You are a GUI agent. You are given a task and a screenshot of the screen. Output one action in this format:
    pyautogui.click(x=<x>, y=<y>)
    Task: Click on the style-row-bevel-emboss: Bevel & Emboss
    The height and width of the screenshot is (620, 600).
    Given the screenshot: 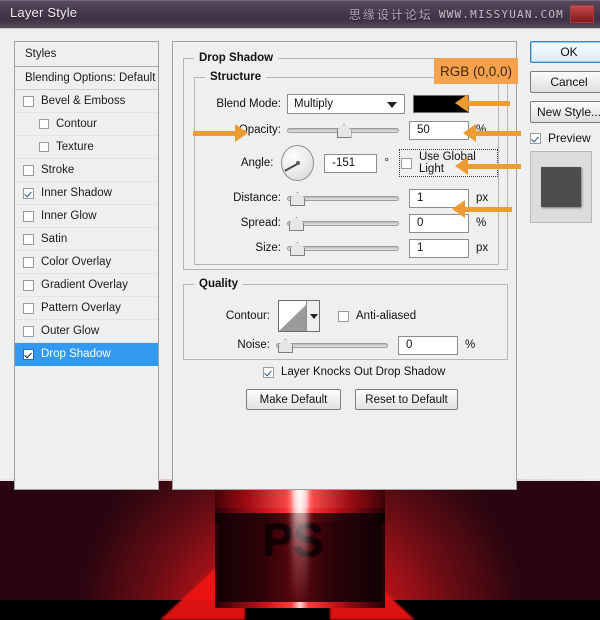 What is the action you would take?
    pyautogui.click(x=86, y=101)
    